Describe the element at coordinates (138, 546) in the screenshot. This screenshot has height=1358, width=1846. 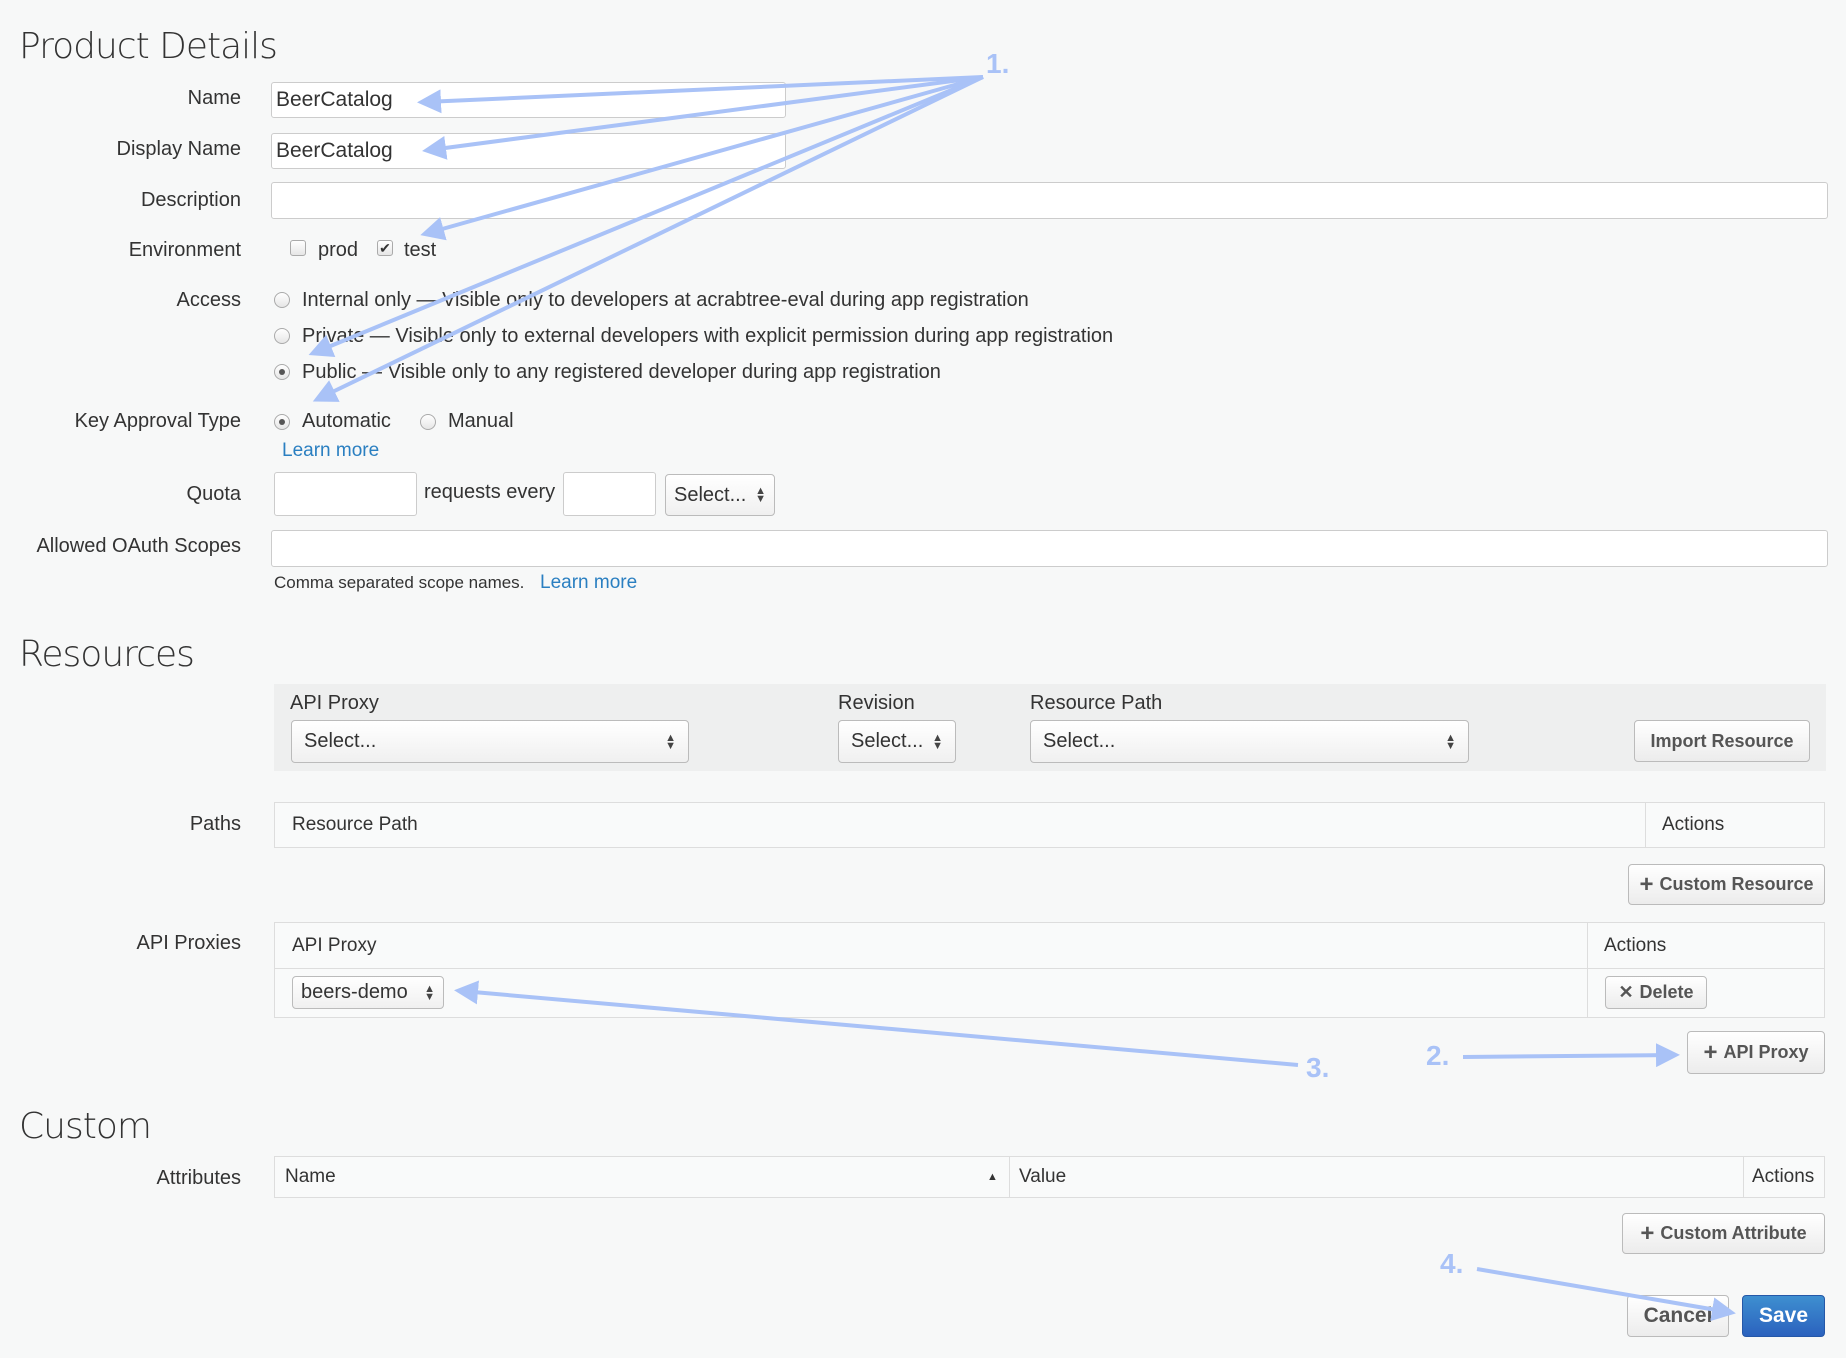
I see `oauth-label: Allowed OAuth Scopes` at that location.